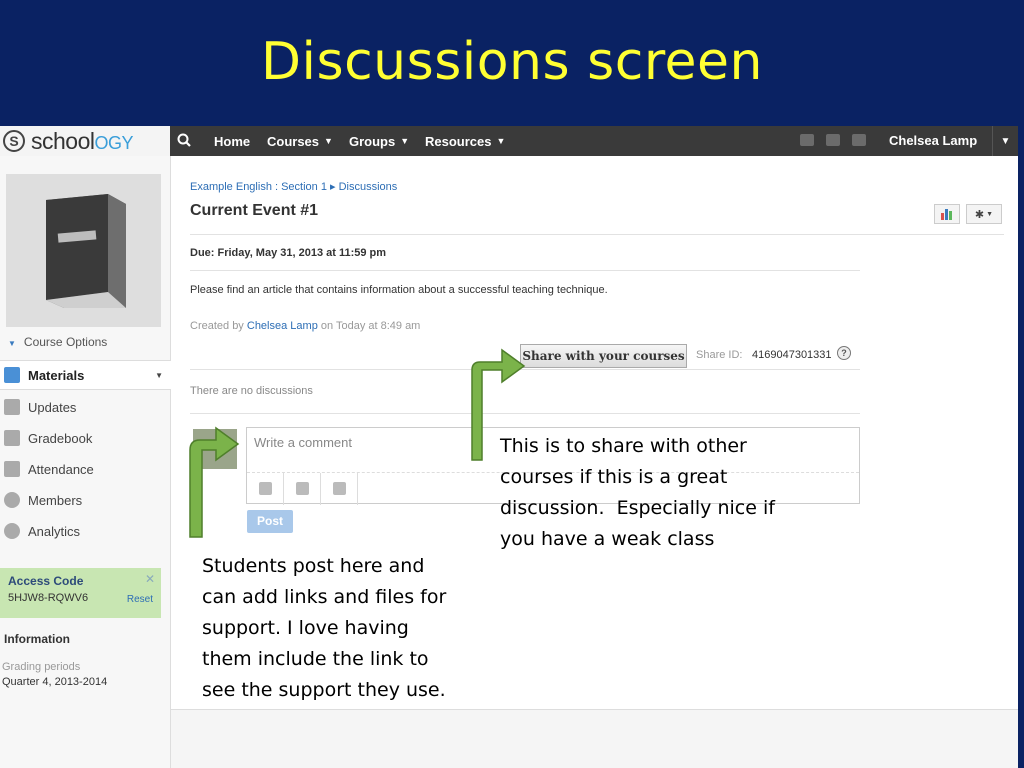 The image size is (1024, 768). I want to click on analytics-icon, so click(12, 531).